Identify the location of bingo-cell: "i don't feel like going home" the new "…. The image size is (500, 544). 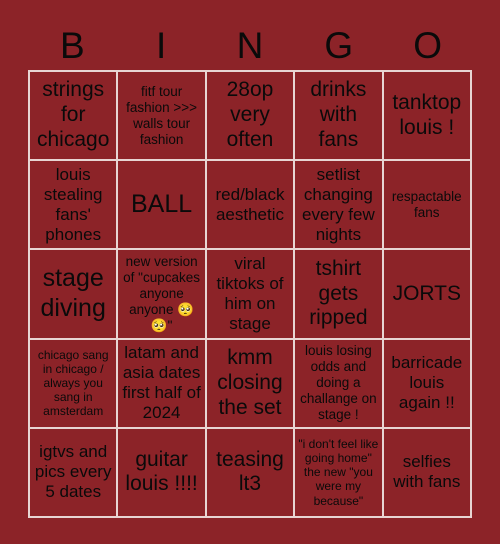
(339, 473).